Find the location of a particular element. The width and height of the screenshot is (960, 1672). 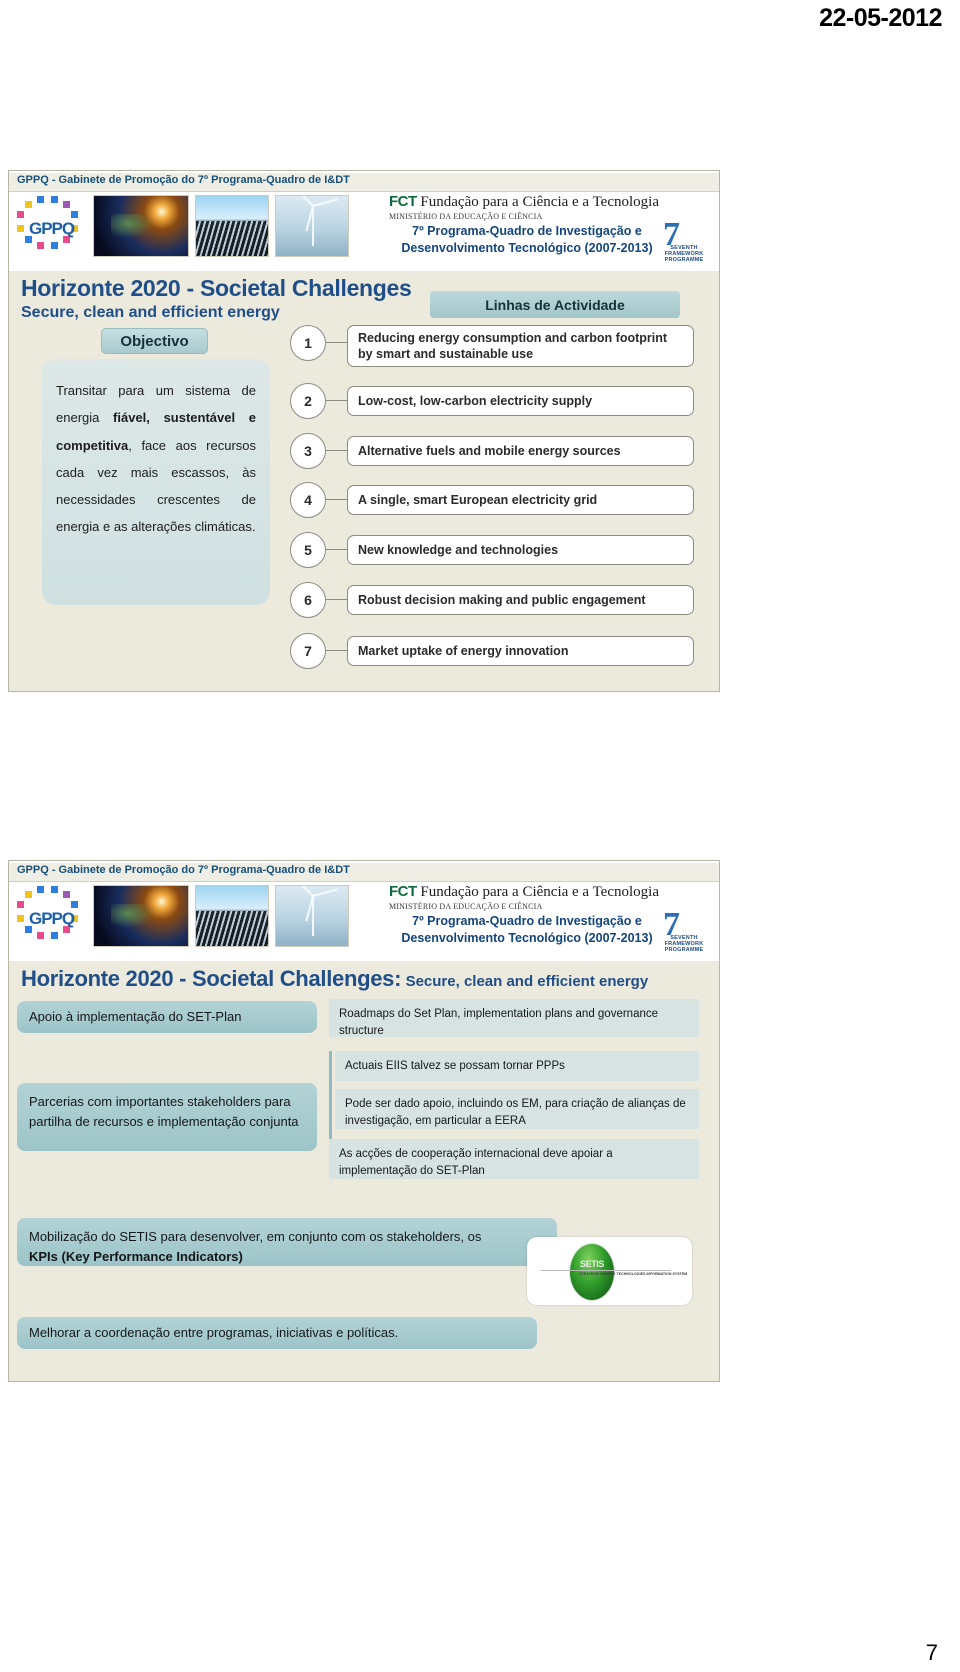

slide2-fp7-line-2: Desenvolvimento Tecnológico (2007-2013) is located at coordinates (527, 937).